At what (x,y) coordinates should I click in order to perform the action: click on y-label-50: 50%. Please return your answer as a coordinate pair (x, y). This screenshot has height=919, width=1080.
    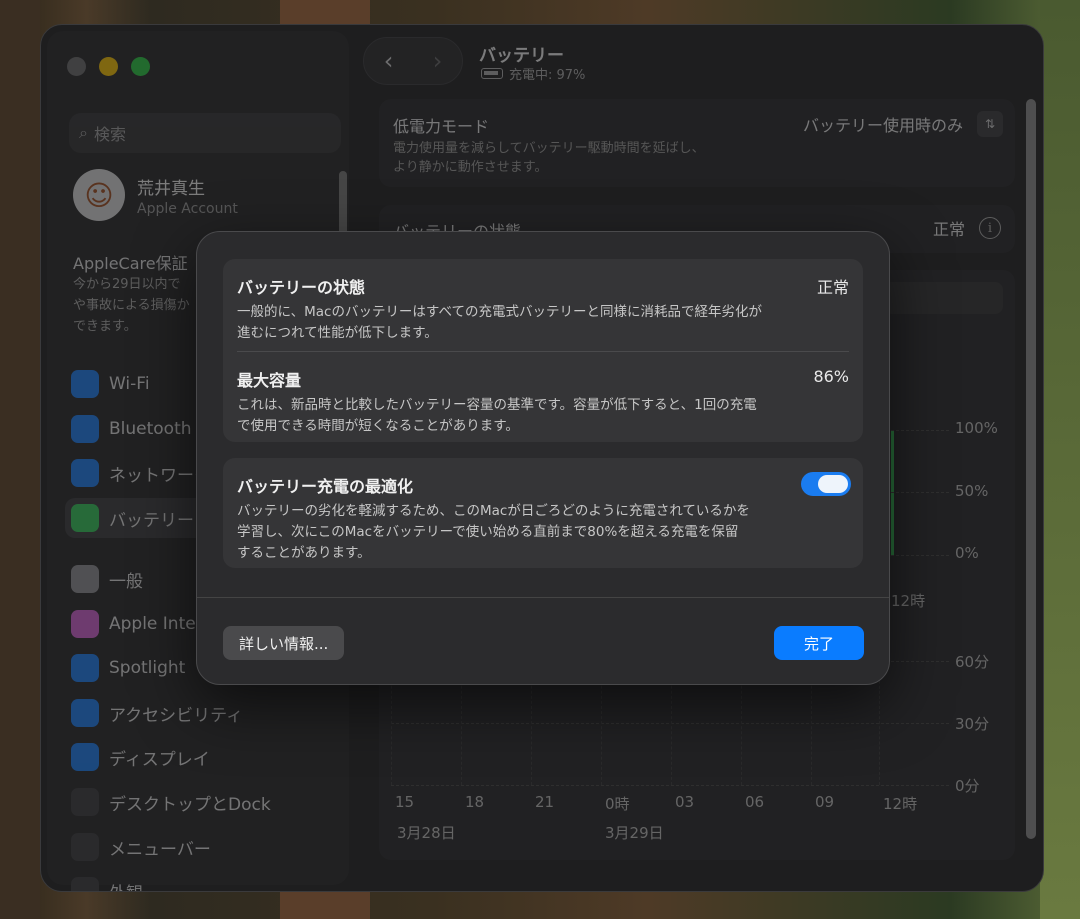
    Looking at the image, I should click on (972, 491).